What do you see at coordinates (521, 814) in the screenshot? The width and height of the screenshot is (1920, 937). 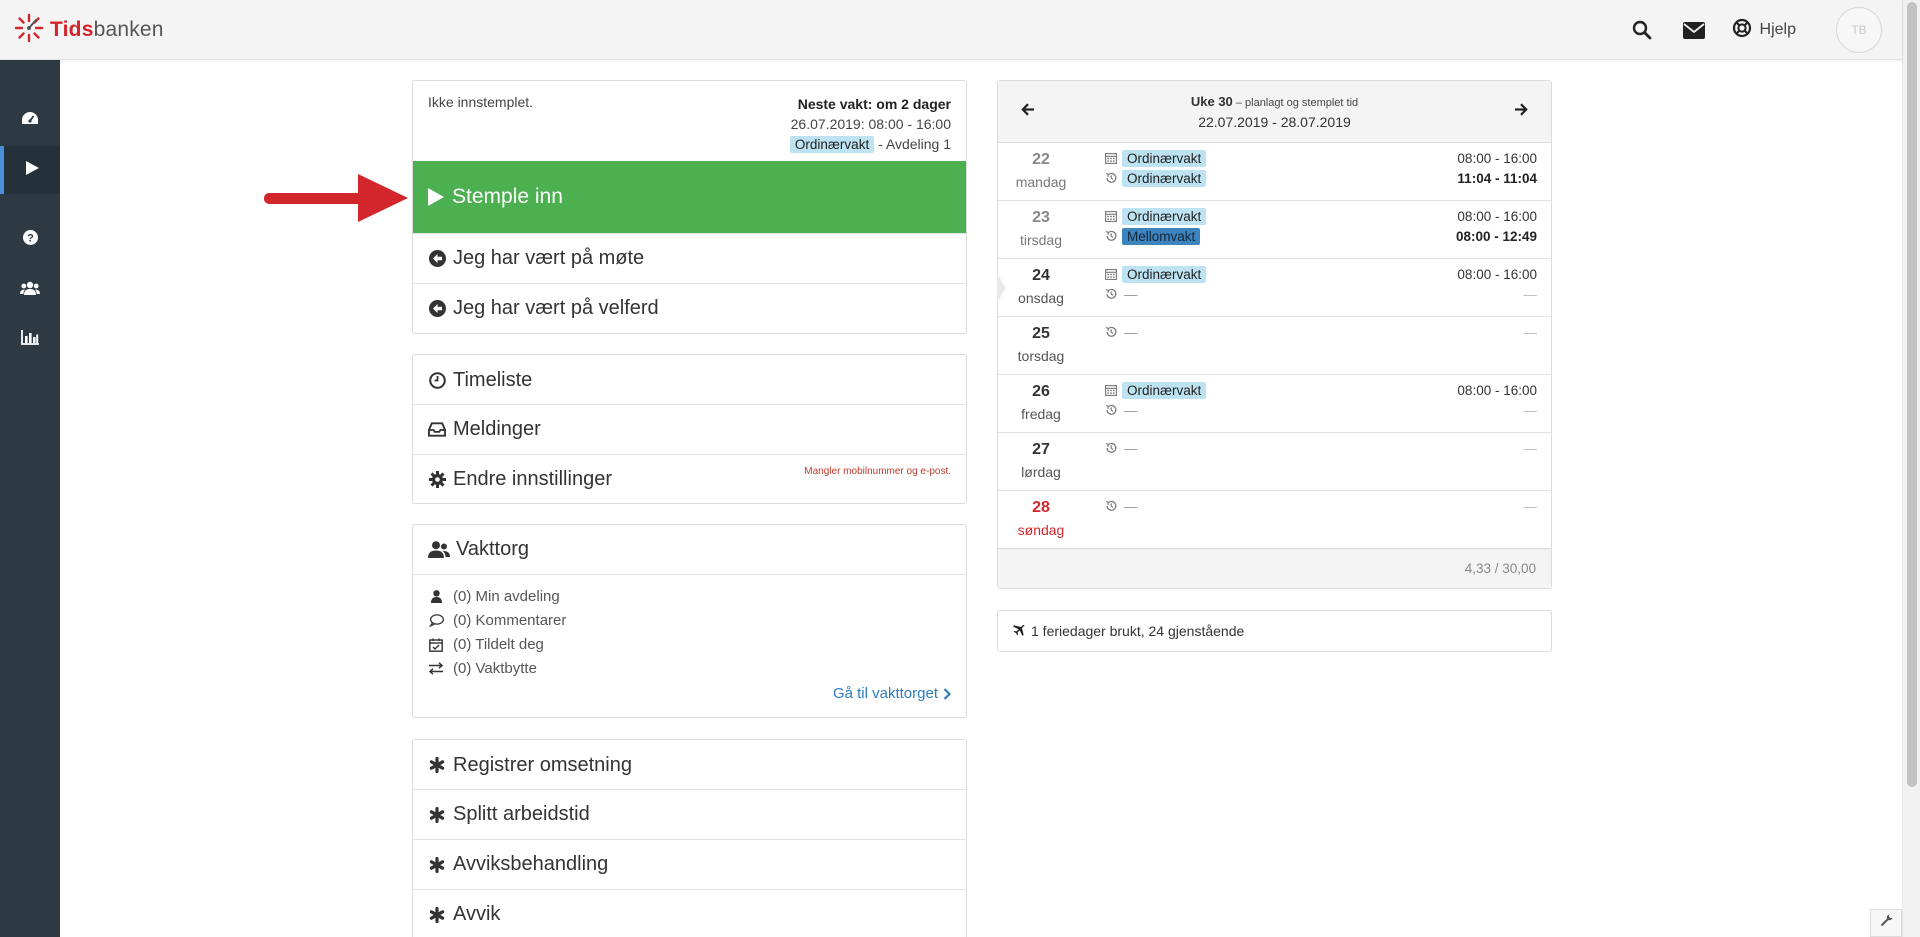 I see `splitt-arbeidstid-label: Splitt arbeidstid` at bounding box center [521, 814].